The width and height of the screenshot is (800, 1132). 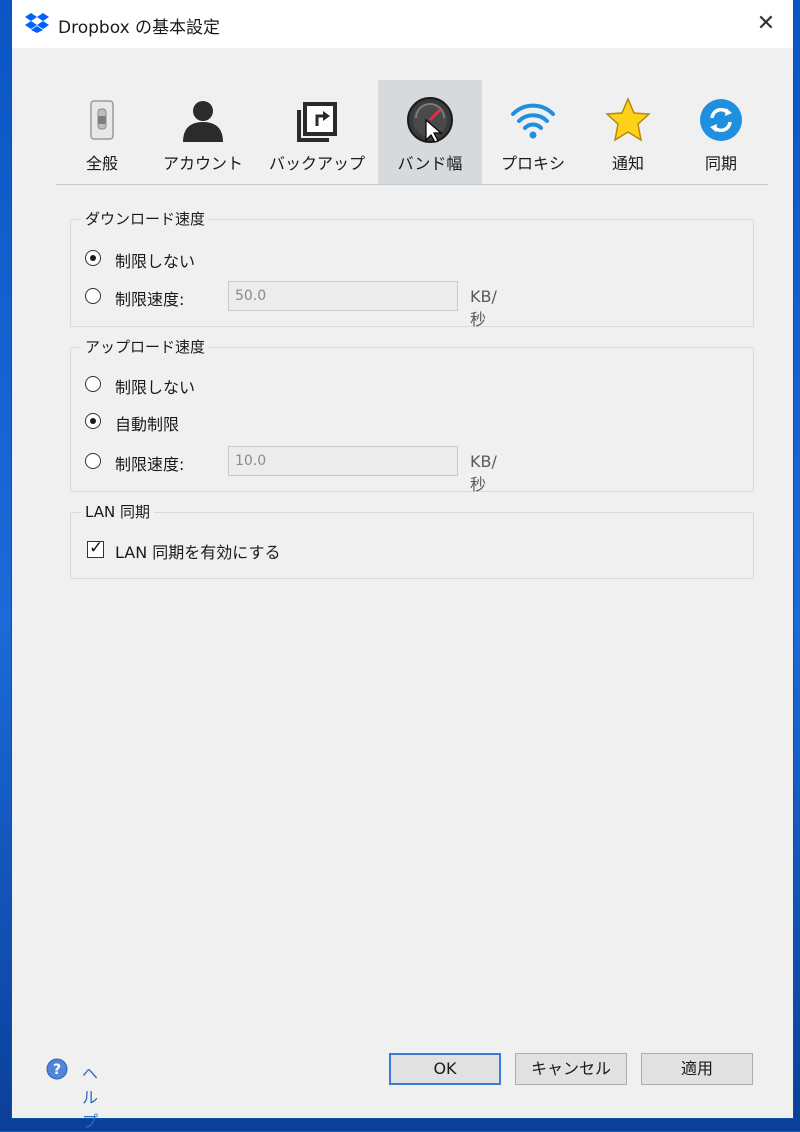 I want to click on speedometer-icon, so click(x=430, y=120).